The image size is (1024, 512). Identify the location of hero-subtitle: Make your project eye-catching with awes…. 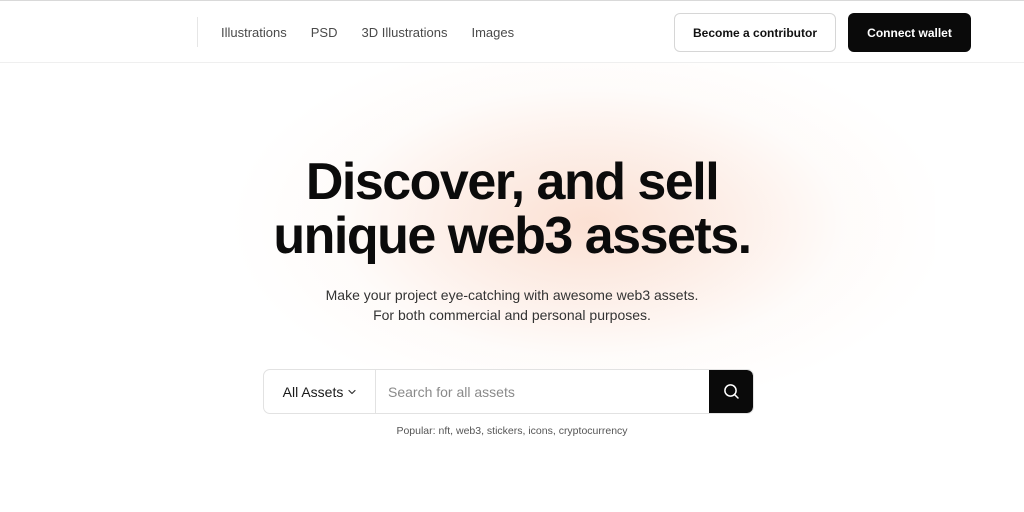
(512, 305).